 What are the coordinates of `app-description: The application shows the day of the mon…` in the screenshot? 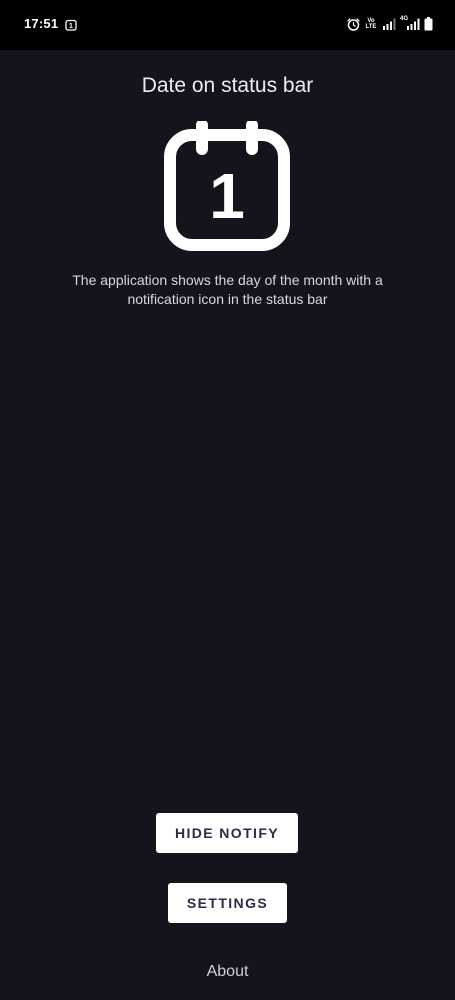 It's located at (227, 289).